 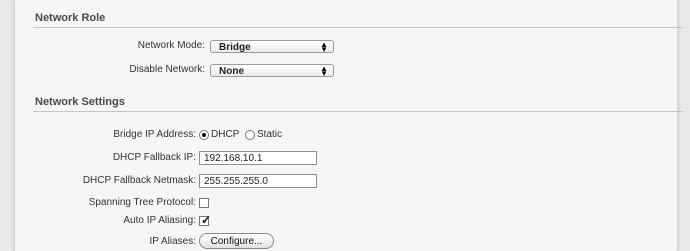 What do you see at coordinates (159, 220) in the screenshot?
I see `auto-ip-aliasing-label: Auto IP Aliasing:` at bounding box center [159, 220].